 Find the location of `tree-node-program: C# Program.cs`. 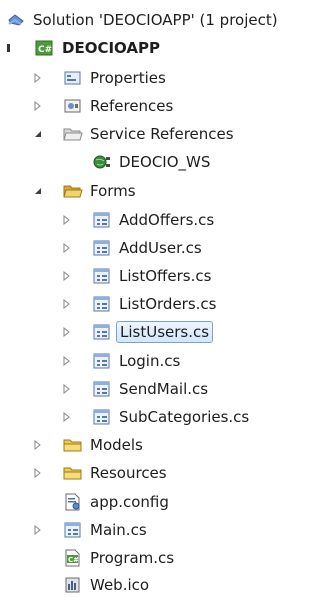

tree-node-program: C# Program.cs is located at coordinates (155, 558).